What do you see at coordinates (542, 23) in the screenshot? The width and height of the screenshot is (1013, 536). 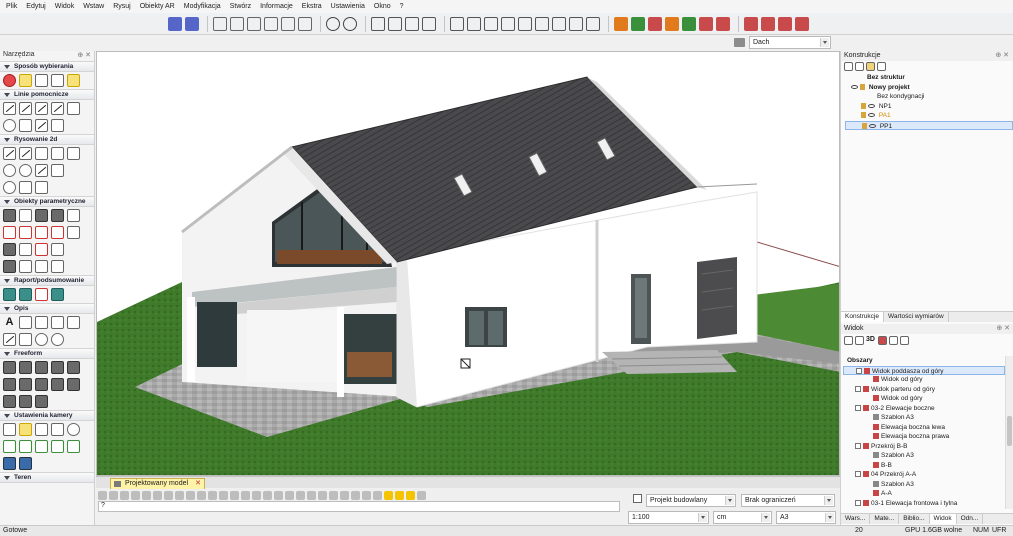 I see `arc-icon` at bounding box center [542, 23].